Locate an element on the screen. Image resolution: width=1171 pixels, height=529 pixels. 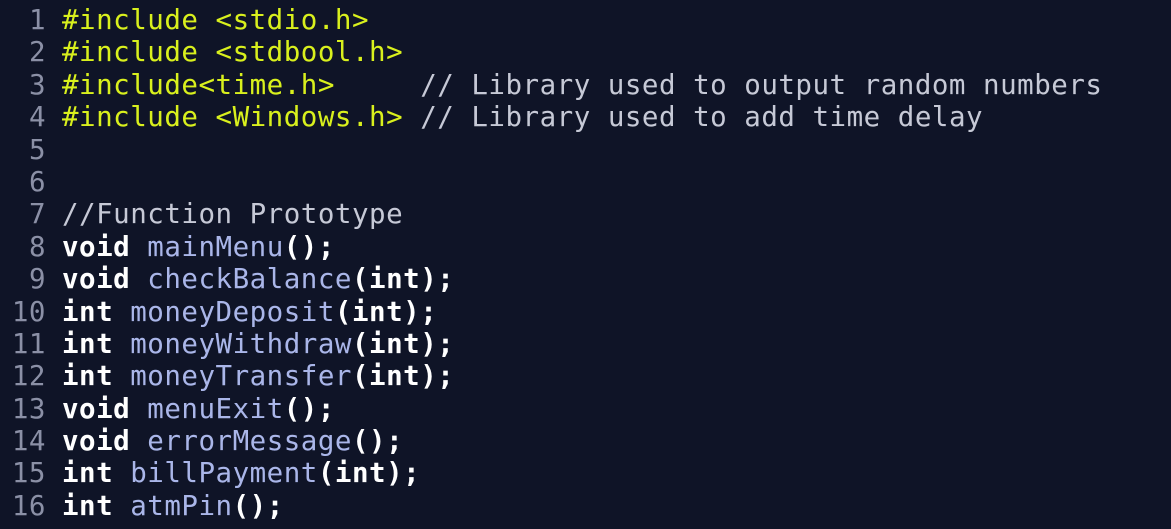
preprocessor-token: #include <stdbool.h> is located at coordinates (233, 52).